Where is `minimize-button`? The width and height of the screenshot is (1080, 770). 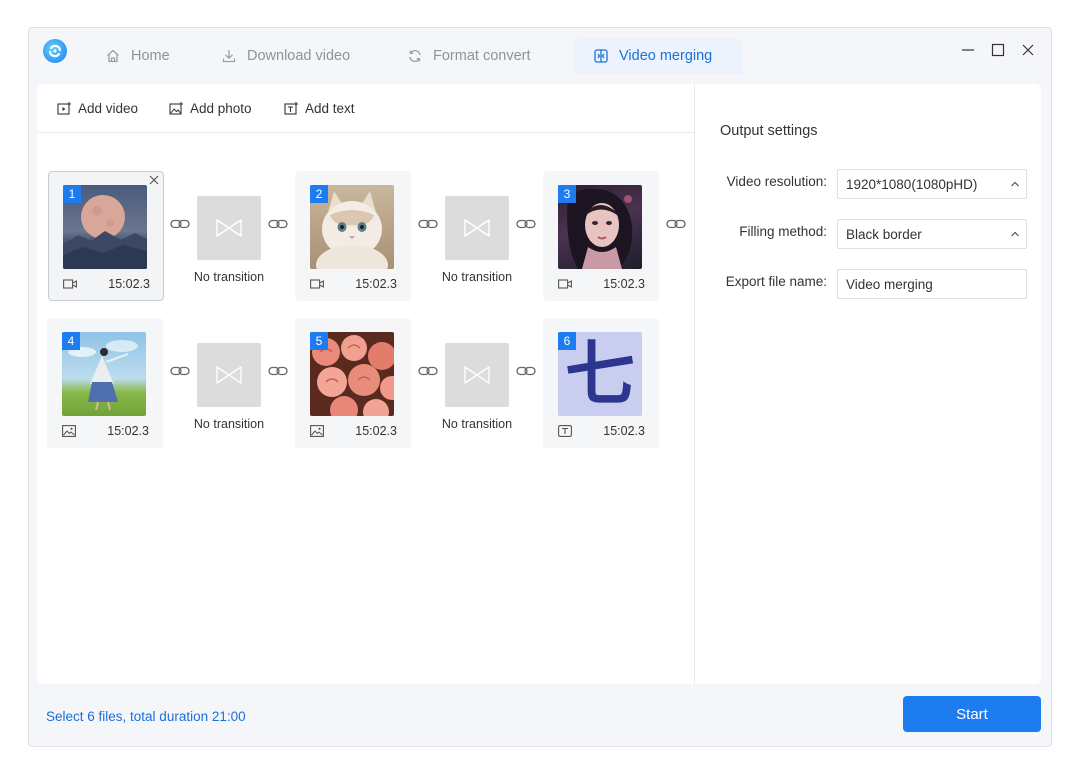 minimize-button is located at coordinates (968, 50).